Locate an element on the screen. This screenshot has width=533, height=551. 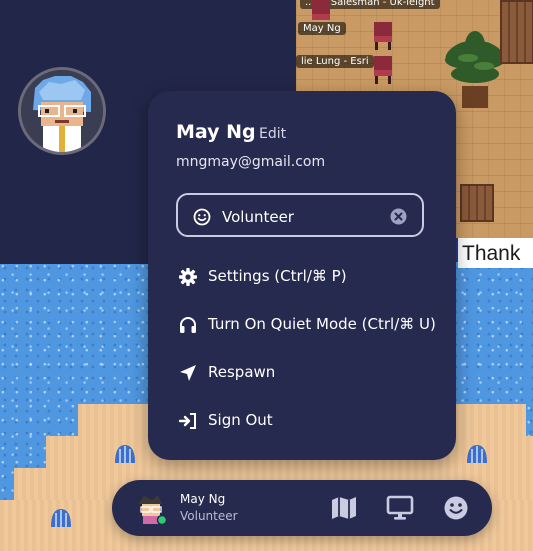
bottom-bar-user-name: May Ng is located at coordinates (203, 499).